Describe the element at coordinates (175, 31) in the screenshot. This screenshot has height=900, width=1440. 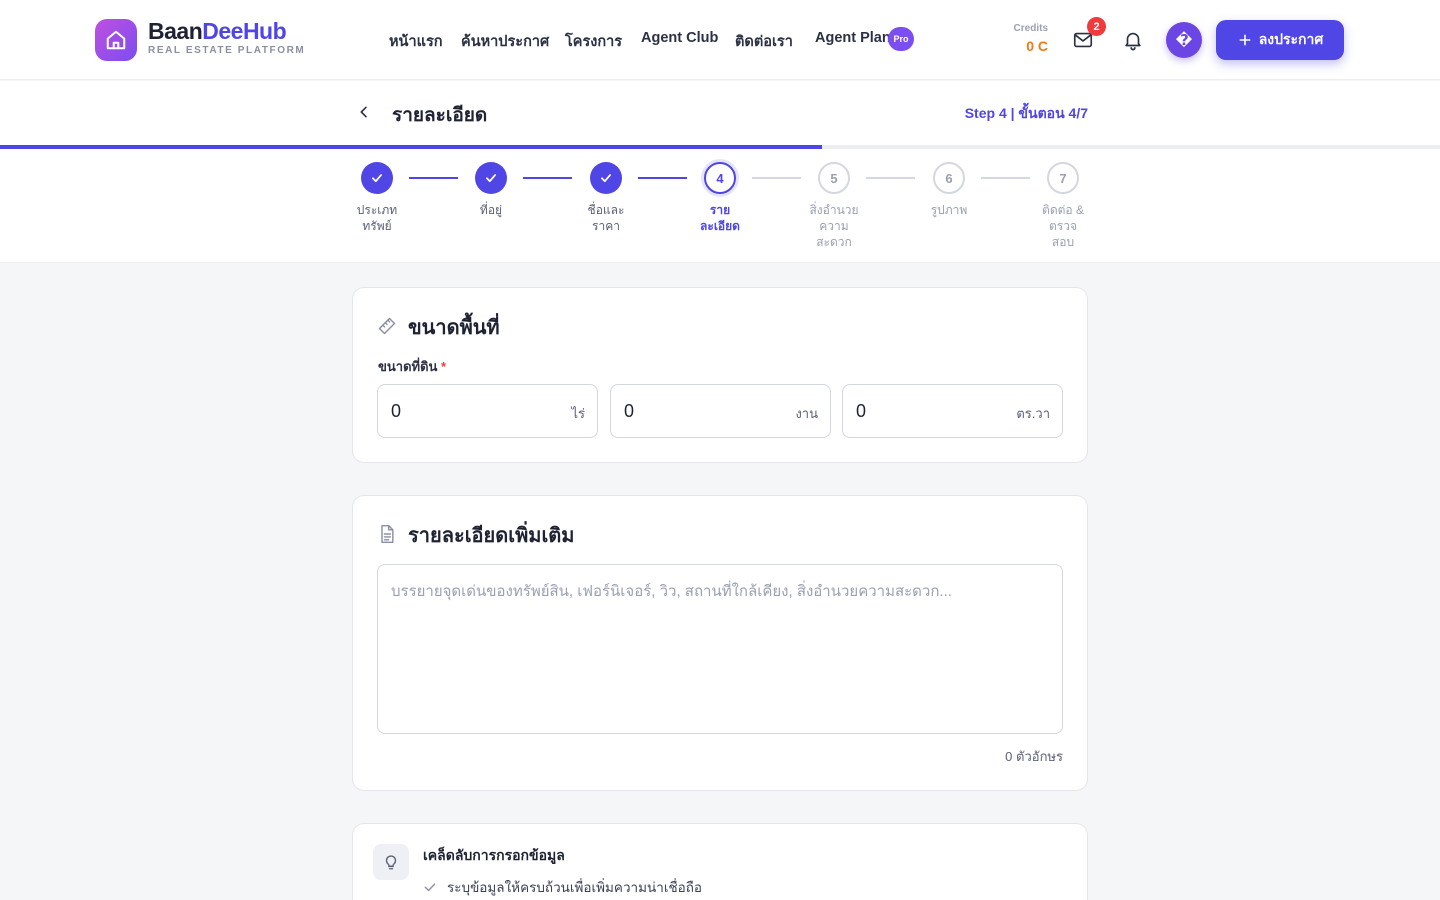
I see `brand-name-part1: Baan` at that location.